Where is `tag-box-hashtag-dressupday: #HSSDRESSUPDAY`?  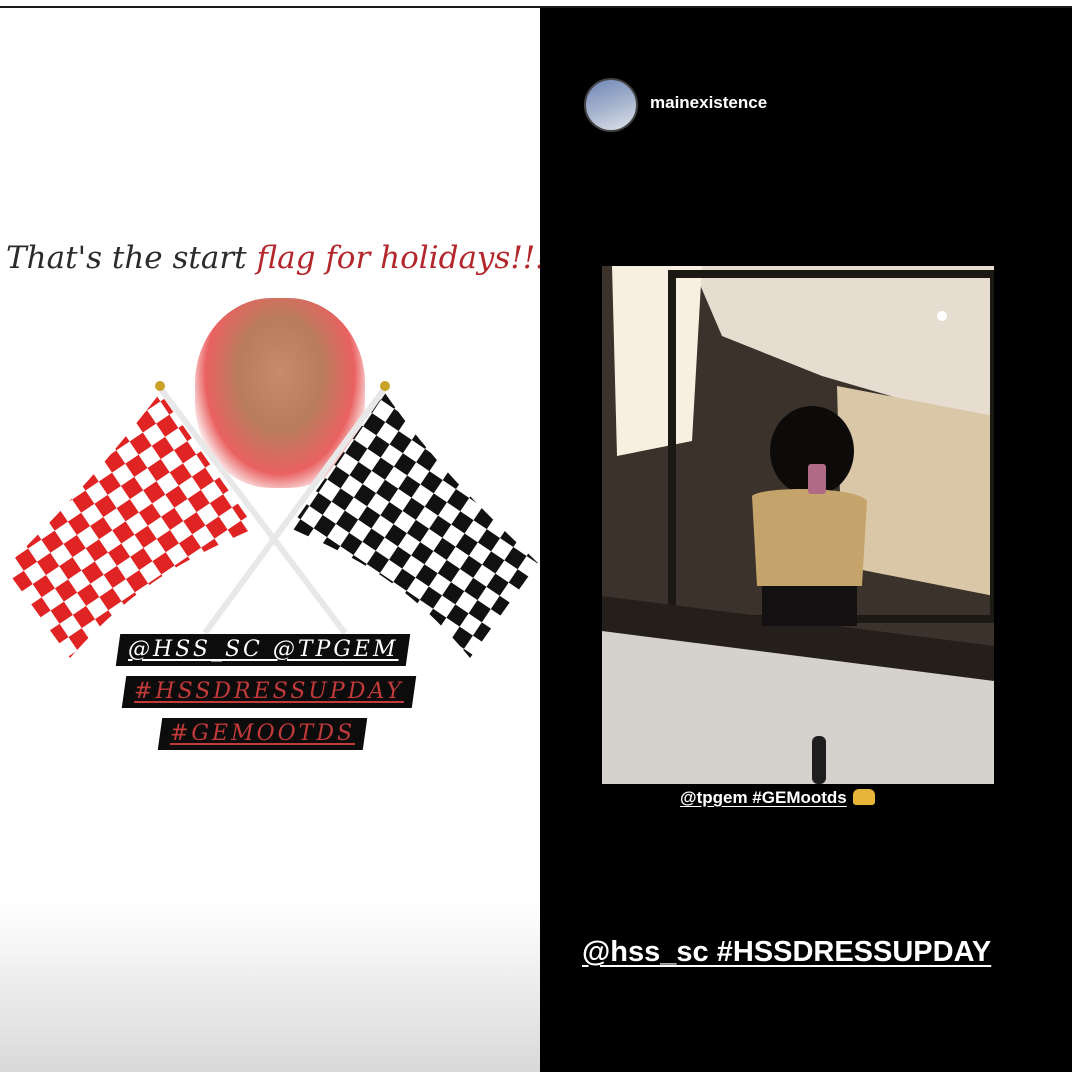
tag-box-hashtag-dressupday: #HSSDRESSUPDAY is located at coordinates (269, 692).